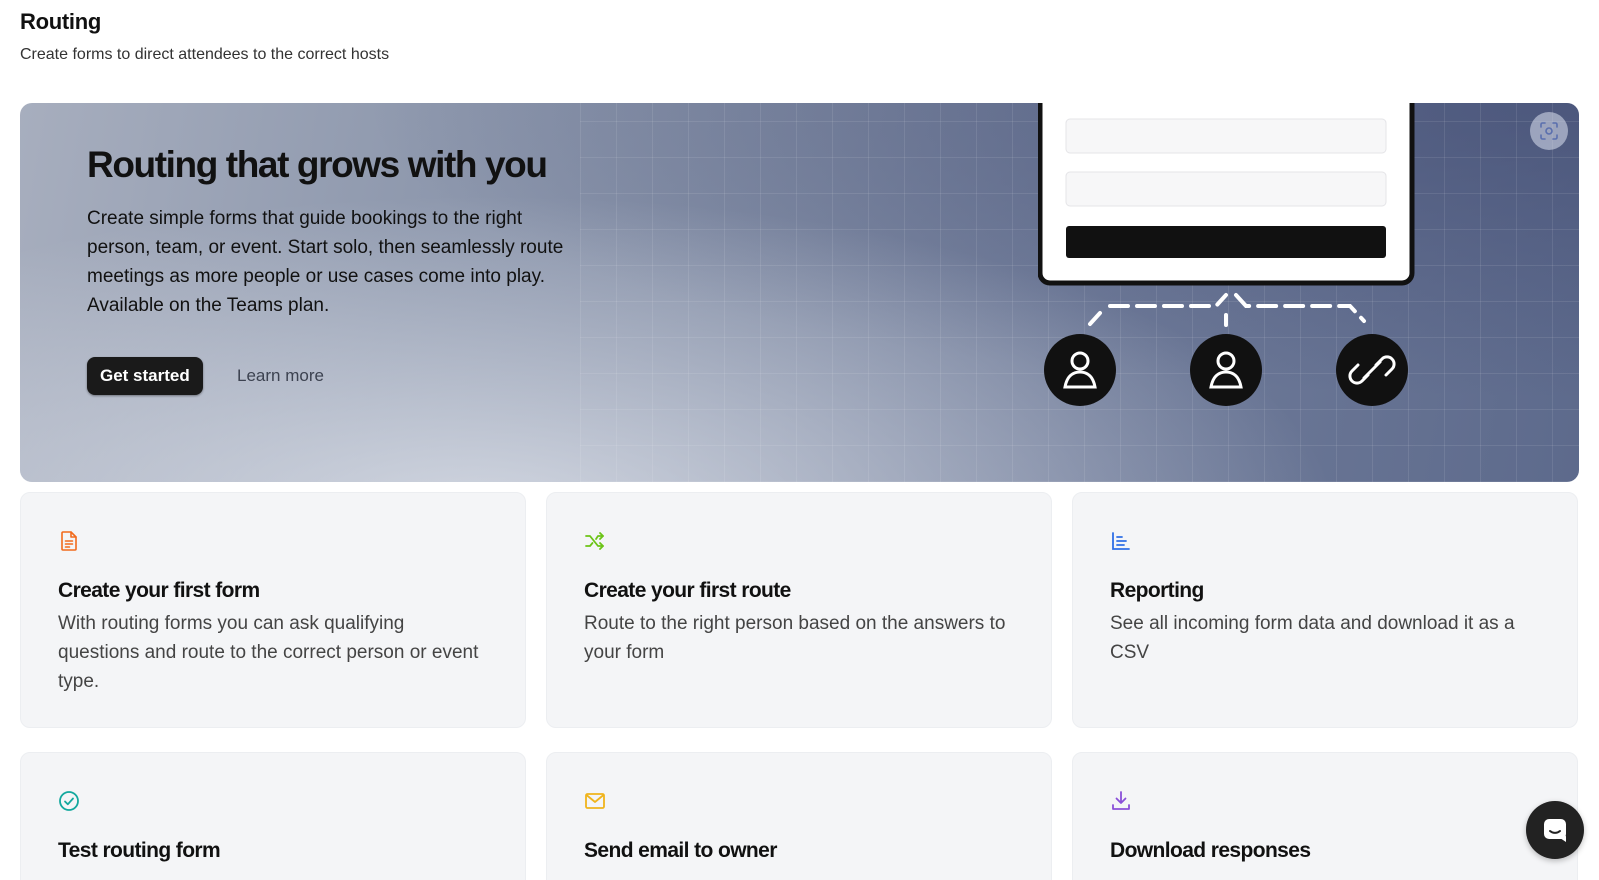 This screenshot has width=1599, height=880. I want to click on card-title: Send email to owner, so click(680, 850).